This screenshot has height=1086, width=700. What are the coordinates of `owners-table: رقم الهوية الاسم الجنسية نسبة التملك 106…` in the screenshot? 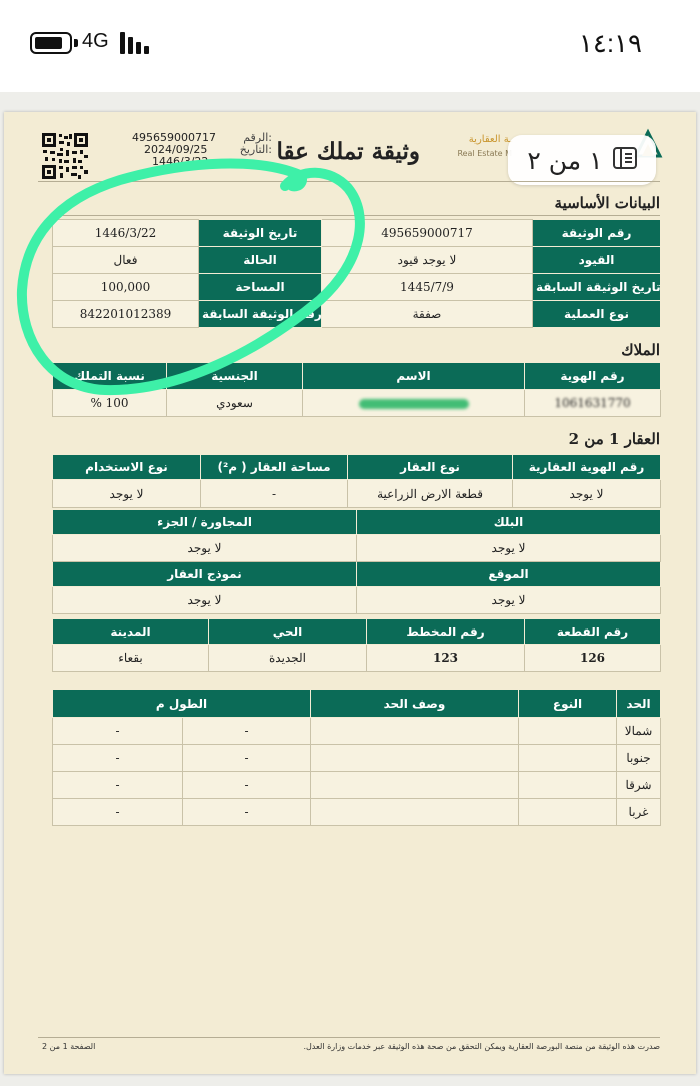 It's located at (356, 389).